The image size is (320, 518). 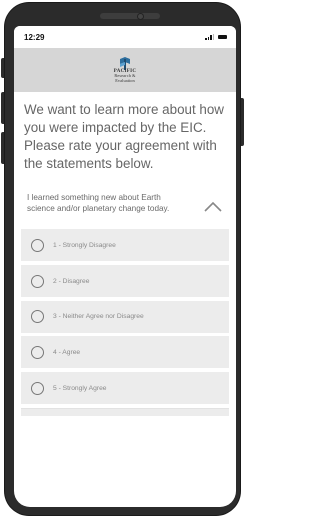 I want to click on option-agree: 4 - Agree, so click(x=125, y=352).